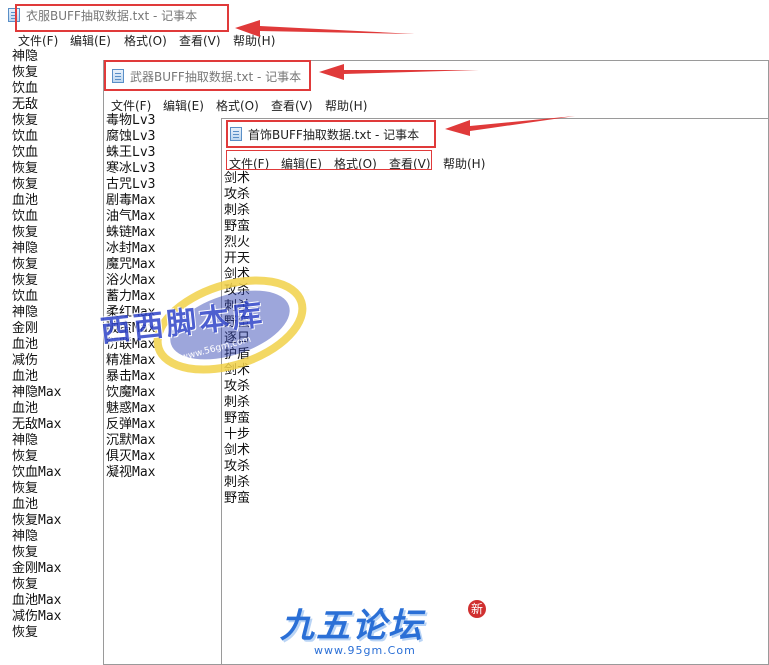 The width and height of the screenshot is (769, 665). Describe the element at coordinates (352, 626) in the screenshot. I see `forum-logo-text: 九五论坛` at that location.